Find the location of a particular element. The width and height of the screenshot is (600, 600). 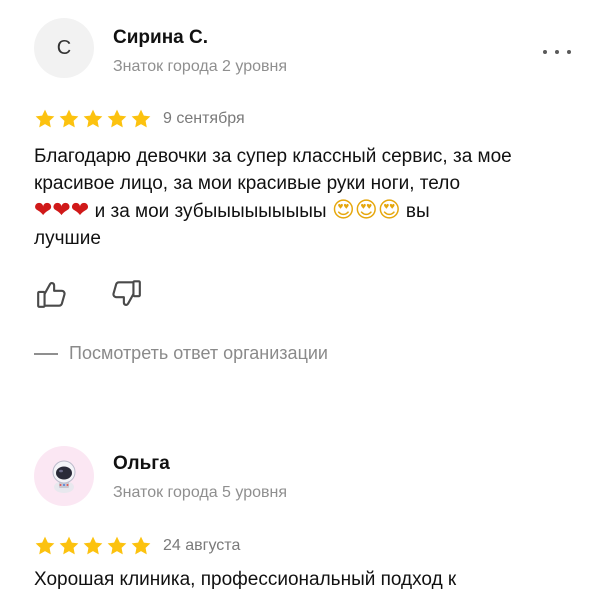

rating-row: 9 сентября is located at coordinates (139, 119).